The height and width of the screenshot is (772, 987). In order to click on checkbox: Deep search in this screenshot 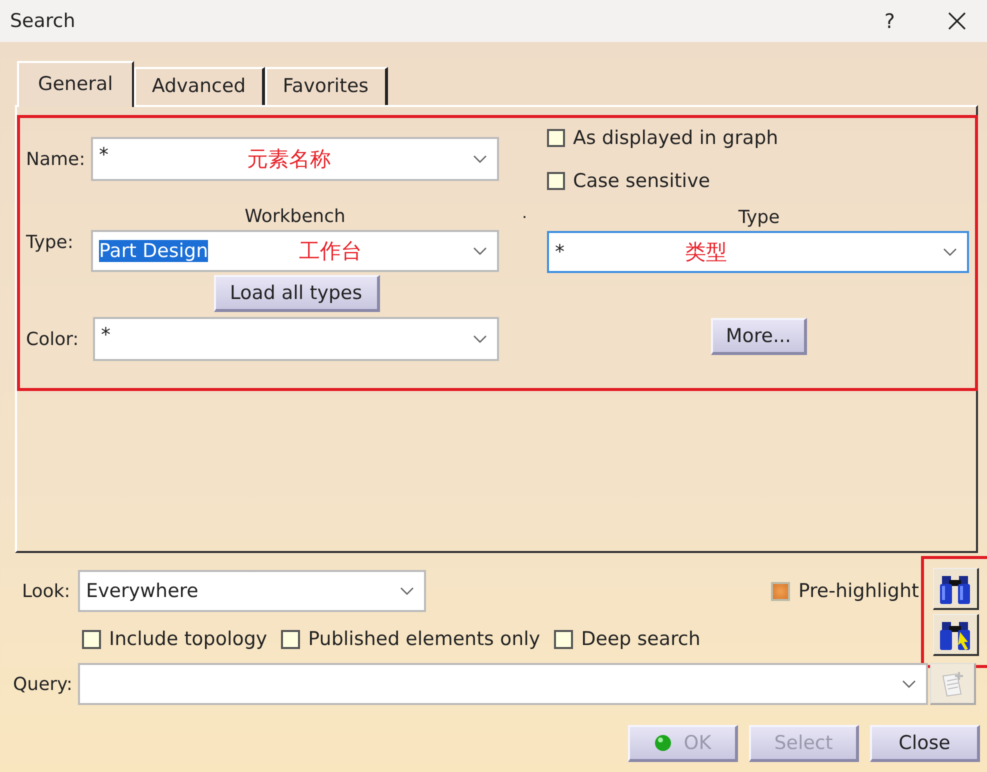, I will do `click(627, 639)`.